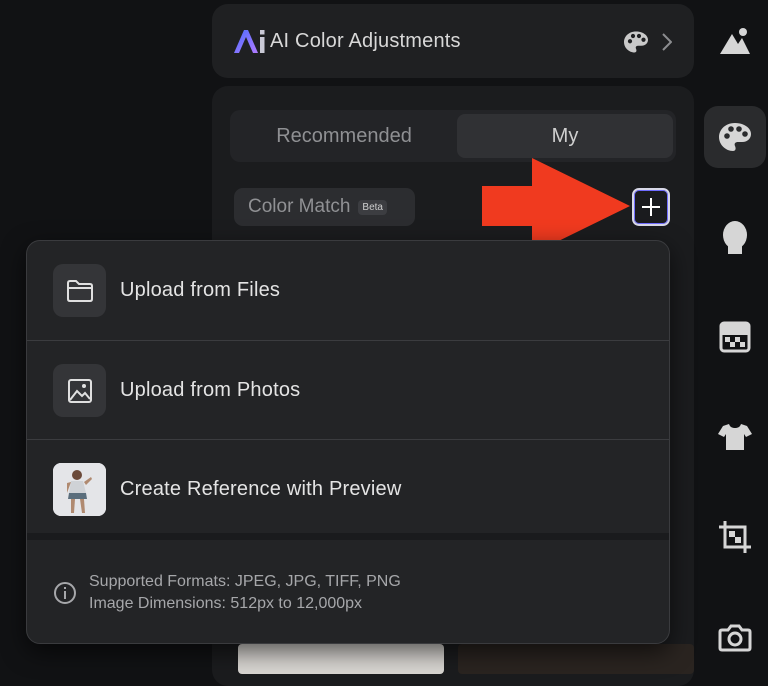 The width and height of the screenshot is (768, 686). Describe the element at coordinates (200, 290) in the screenshot. I see `upload-from-files-label: Upload from Files` at that location.